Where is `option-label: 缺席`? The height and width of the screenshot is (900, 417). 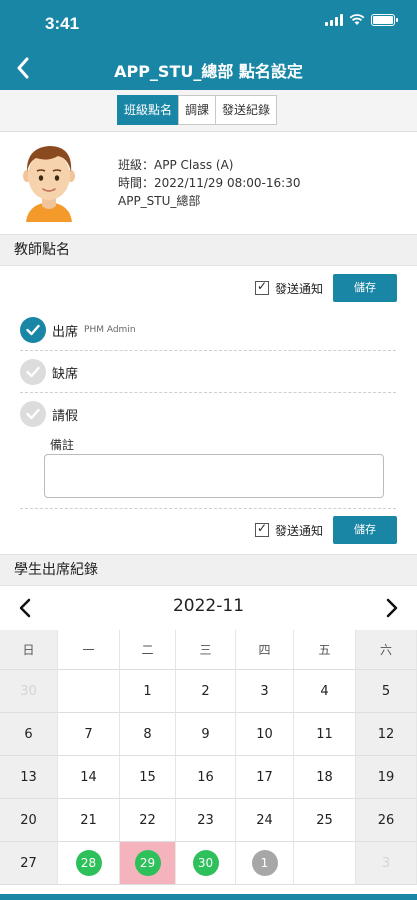 option-label: 缺席 is located at coordinates (65, 374).